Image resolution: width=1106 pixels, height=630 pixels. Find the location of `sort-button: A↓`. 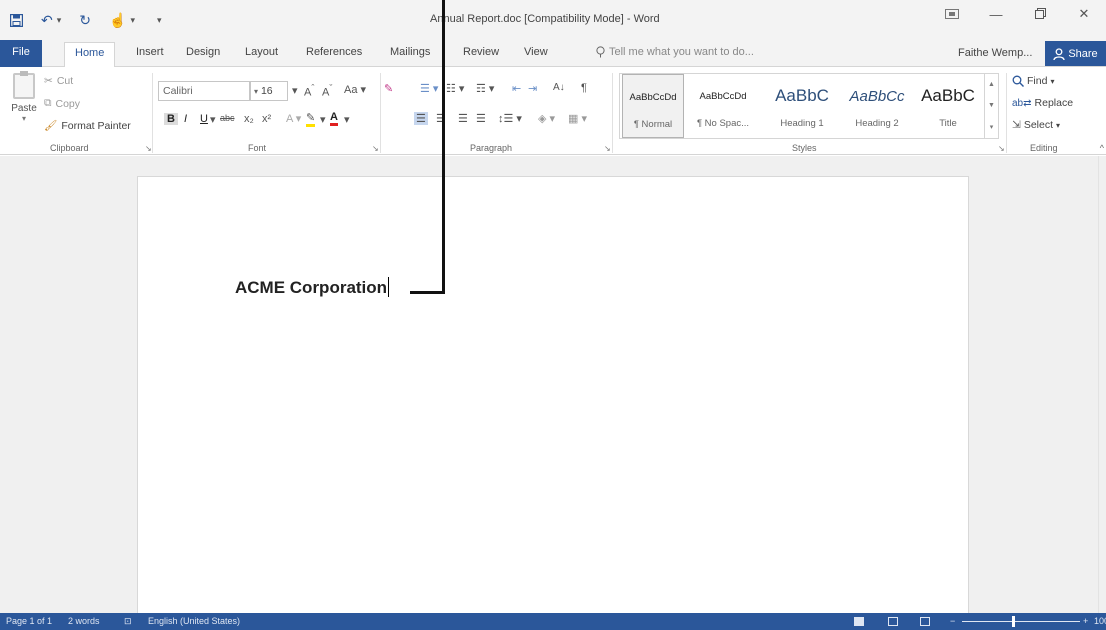

sort-button: A↓ is located at coordinates (559, 87).